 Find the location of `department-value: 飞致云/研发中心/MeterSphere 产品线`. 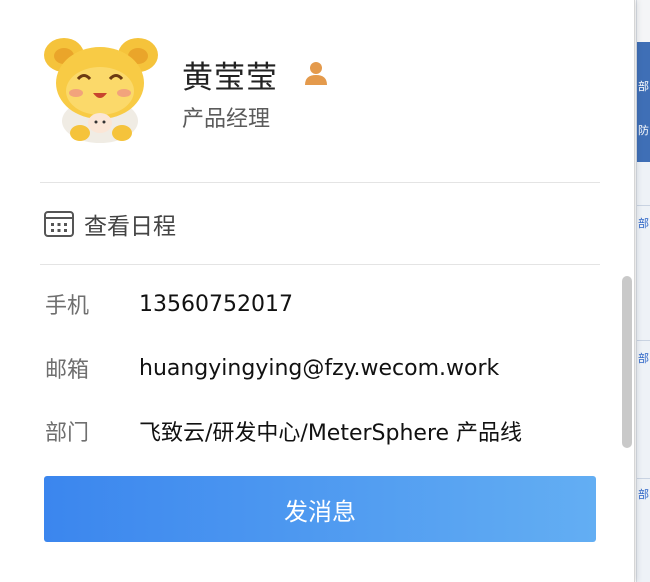

department-value: 飞致云/研发中心/MeterSphere 产品线 is located at coordinates (331, 433).